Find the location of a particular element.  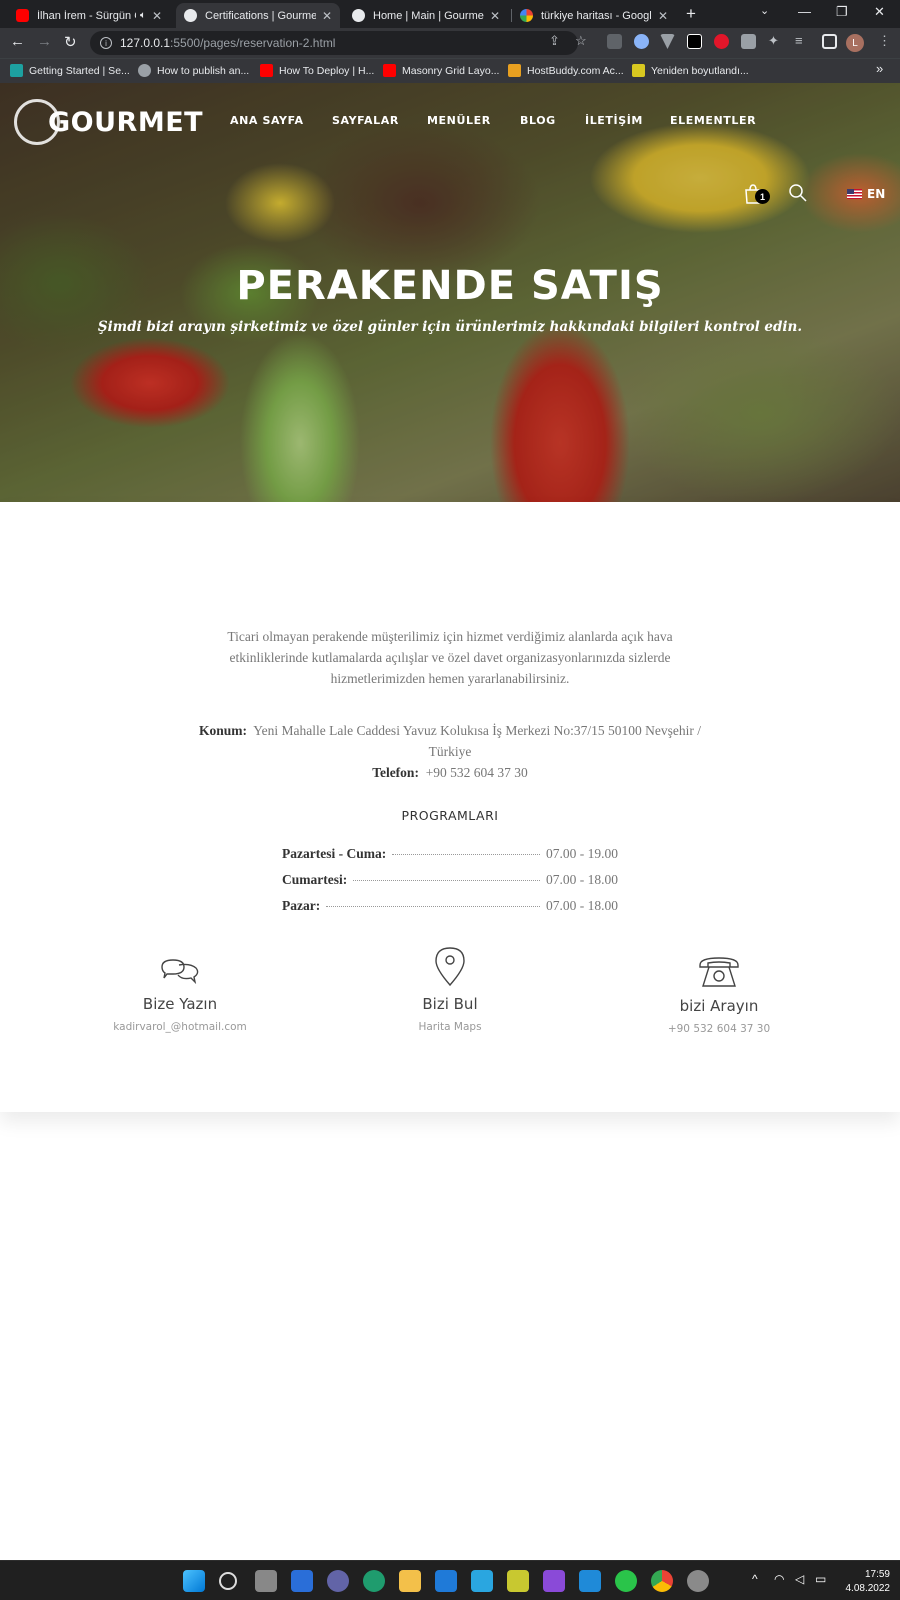

side-panel-icon is located at coordinates (829, 41).